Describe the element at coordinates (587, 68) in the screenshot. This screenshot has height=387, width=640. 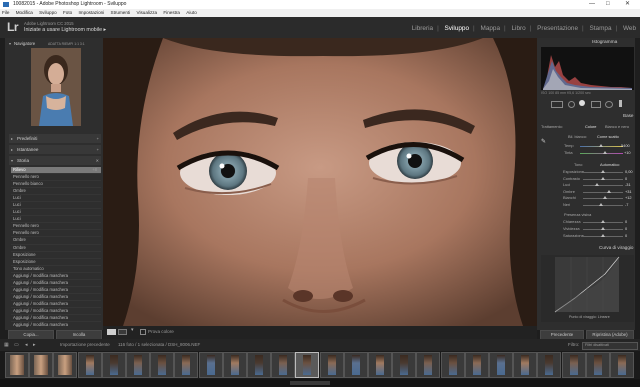
I see `histogram` at that location.